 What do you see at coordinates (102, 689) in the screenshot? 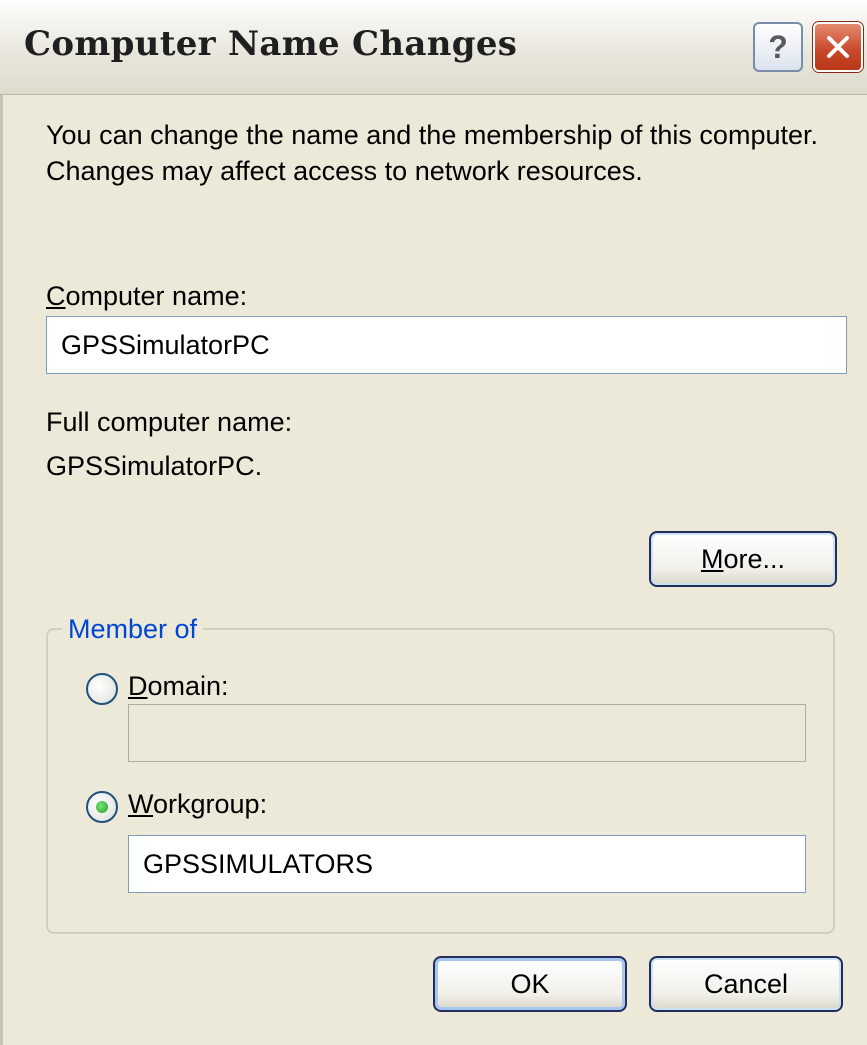
I see `domain-radio` at bounding box center [102, 689].